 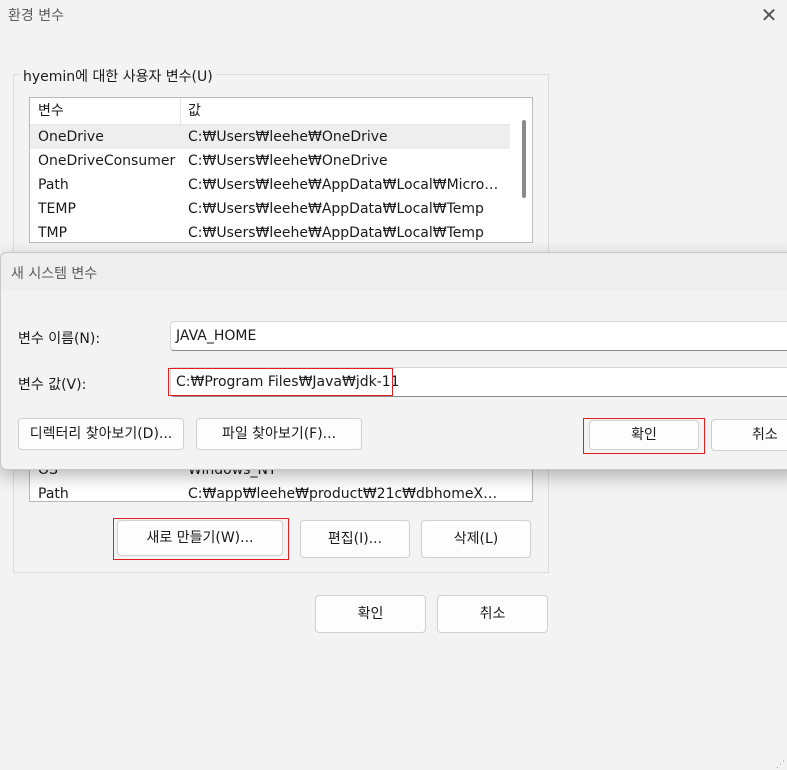 I want to click on value-highlight, so click(x=280, y=382).